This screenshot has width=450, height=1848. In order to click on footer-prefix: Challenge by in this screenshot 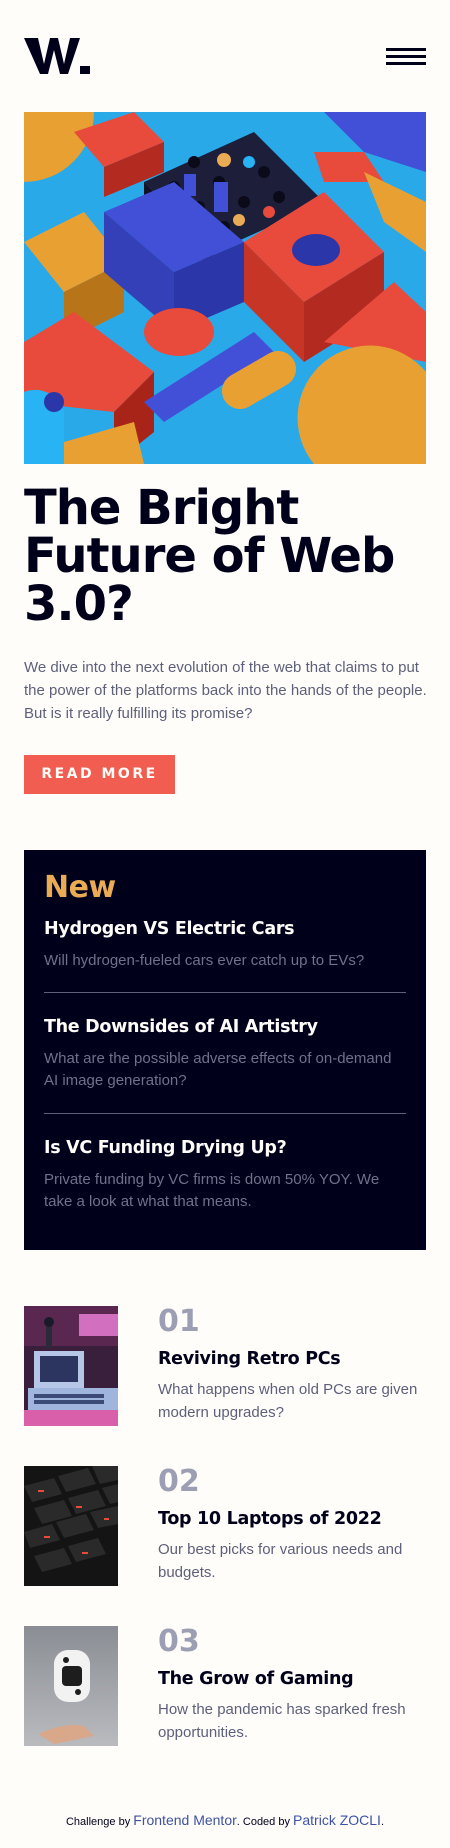, I will do `click(98, 1822)`.